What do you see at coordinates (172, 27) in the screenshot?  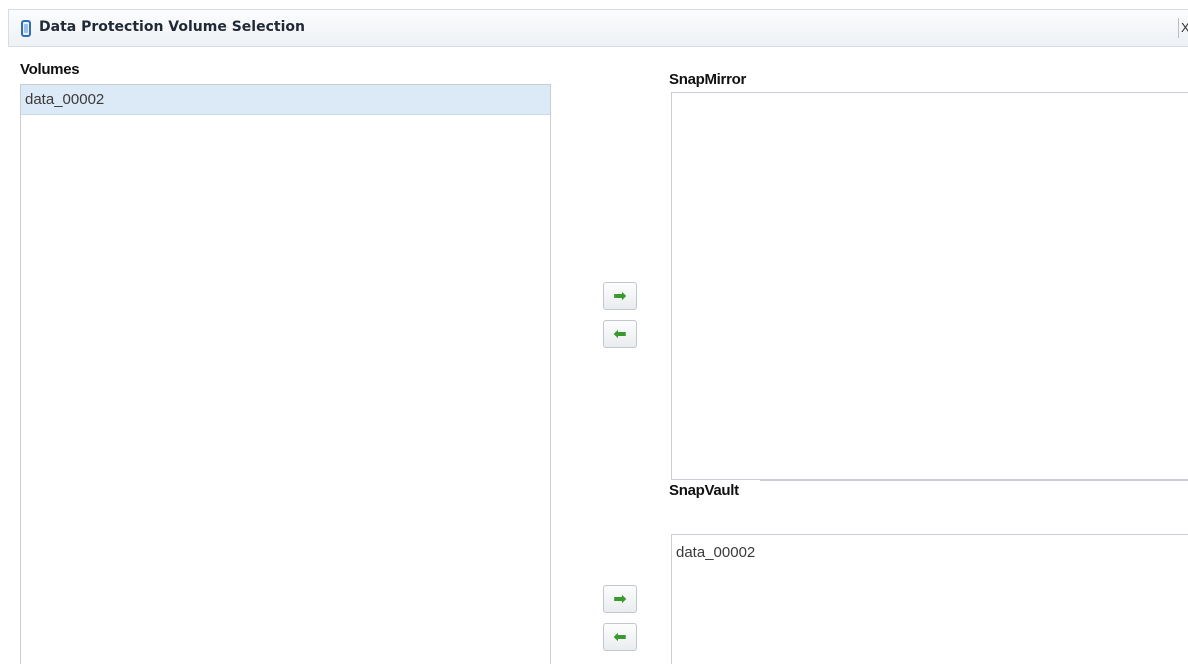 I see `dialog-title: Data Protection Volume Selection` at bounding box center [172, 27].